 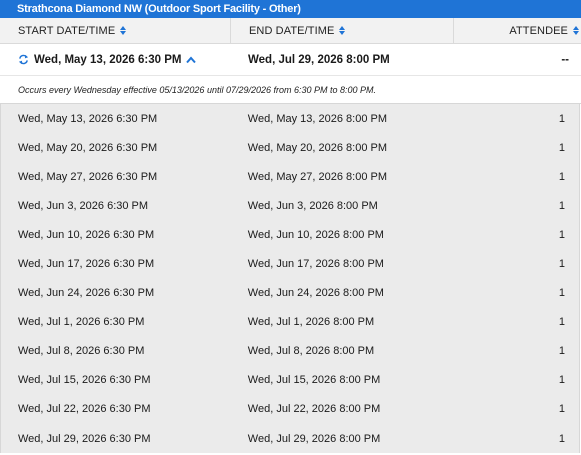 I want to click on occurrence-end-cell: Wed, Jul 29, 2026 8:00 PM, so click(x=341, y=438).